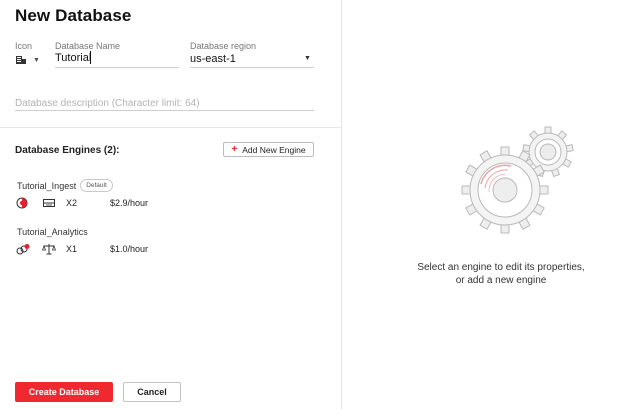 Image resolution: width=643 pixels, height=409 pixels. What do you see at coordinates (72, 203) in the screenshot?
I see `engine-scale: X2` at bounding box center [72, 203].